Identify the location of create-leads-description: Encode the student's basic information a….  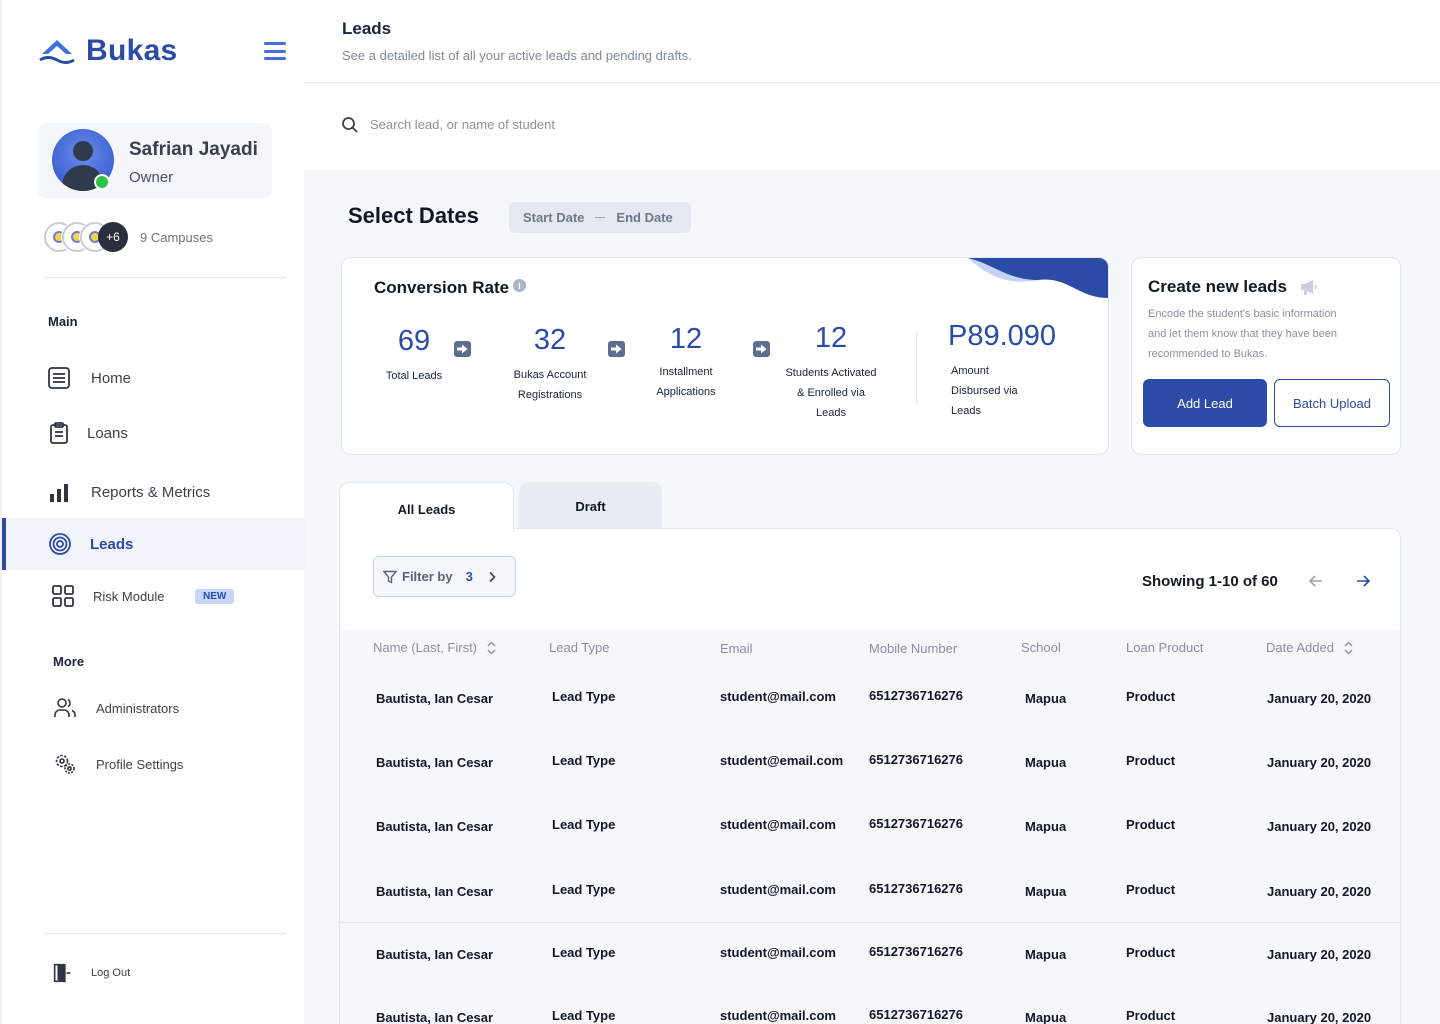
(1260, 334).